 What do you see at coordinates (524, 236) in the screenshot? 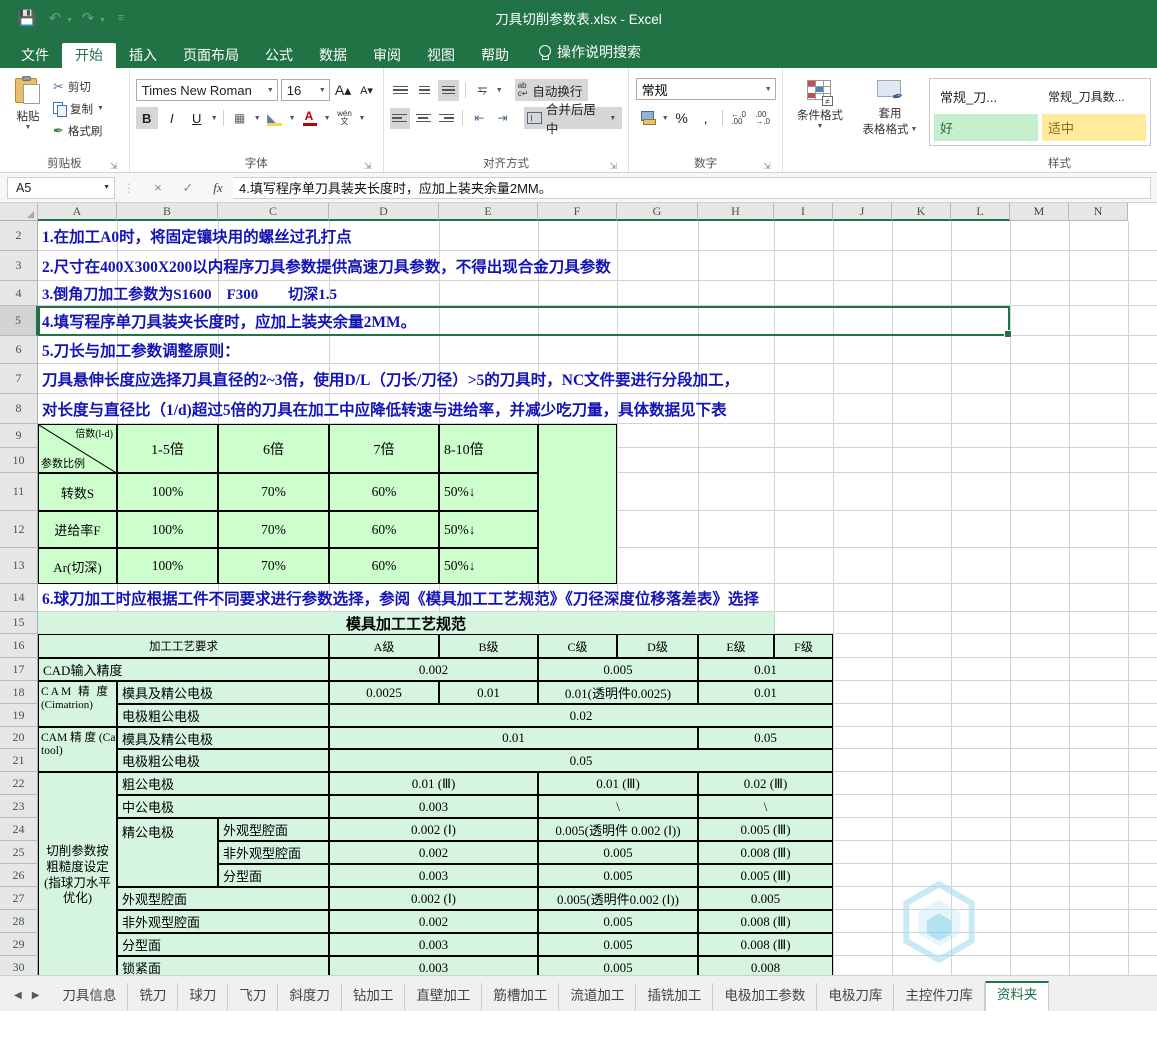
I see `note-row-2: 1.在加工A0时，将固定镶块用的螺丝过孔打点` at bounding box center [524, 236].